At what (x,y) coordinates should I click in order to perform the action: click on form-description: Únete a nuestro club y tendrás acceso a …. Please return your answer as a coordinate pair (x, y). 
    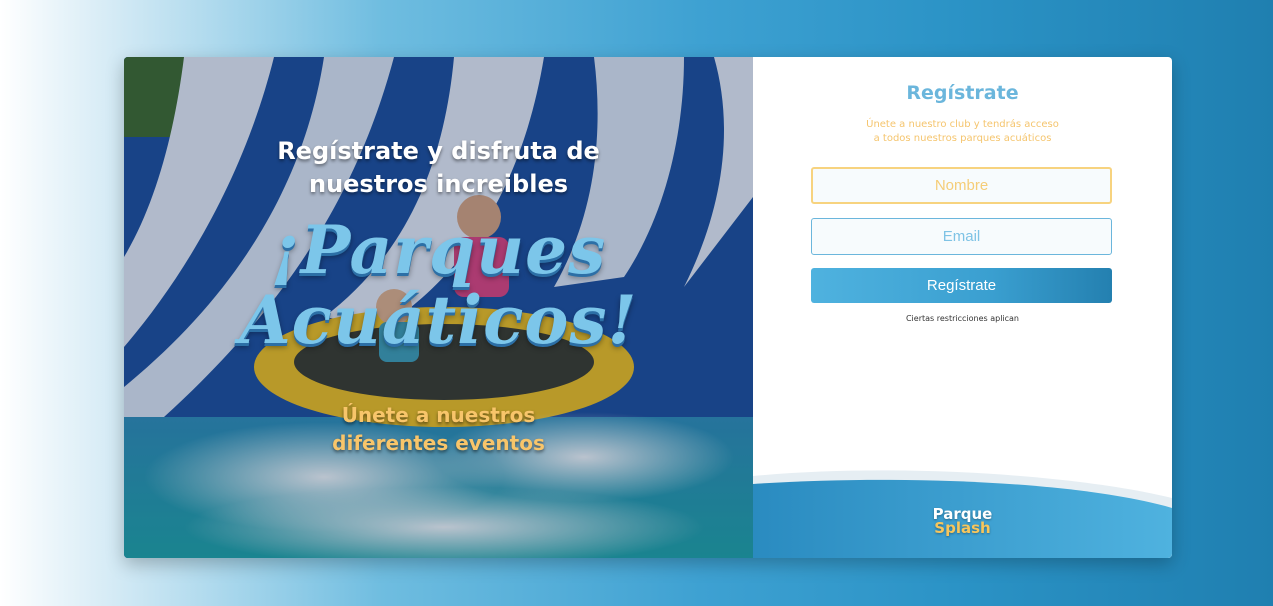
    Looking at the image, I should click on (962, 132).